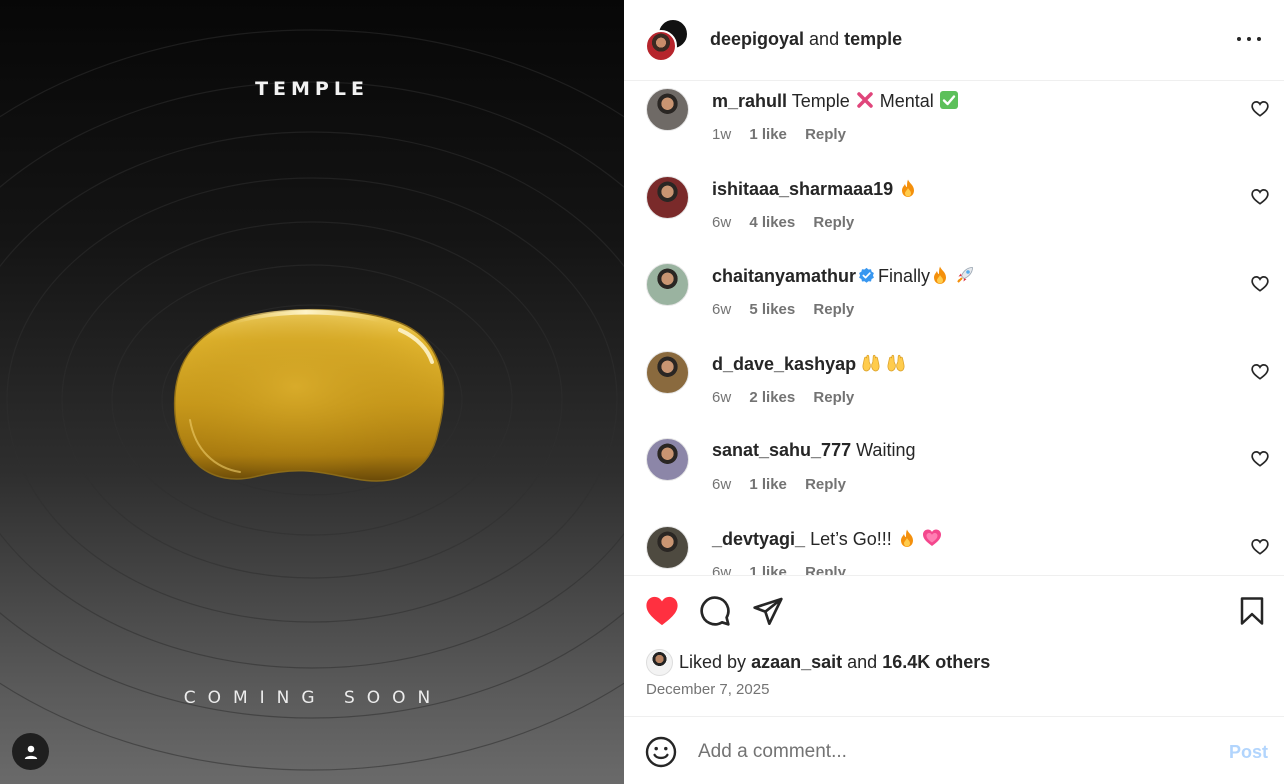 This screenshot has height=784, width=1284. What do you see at coordinates (904, 276) in the screenshot?
I see `comment-text: Finally` at bounding box center [904, 276].